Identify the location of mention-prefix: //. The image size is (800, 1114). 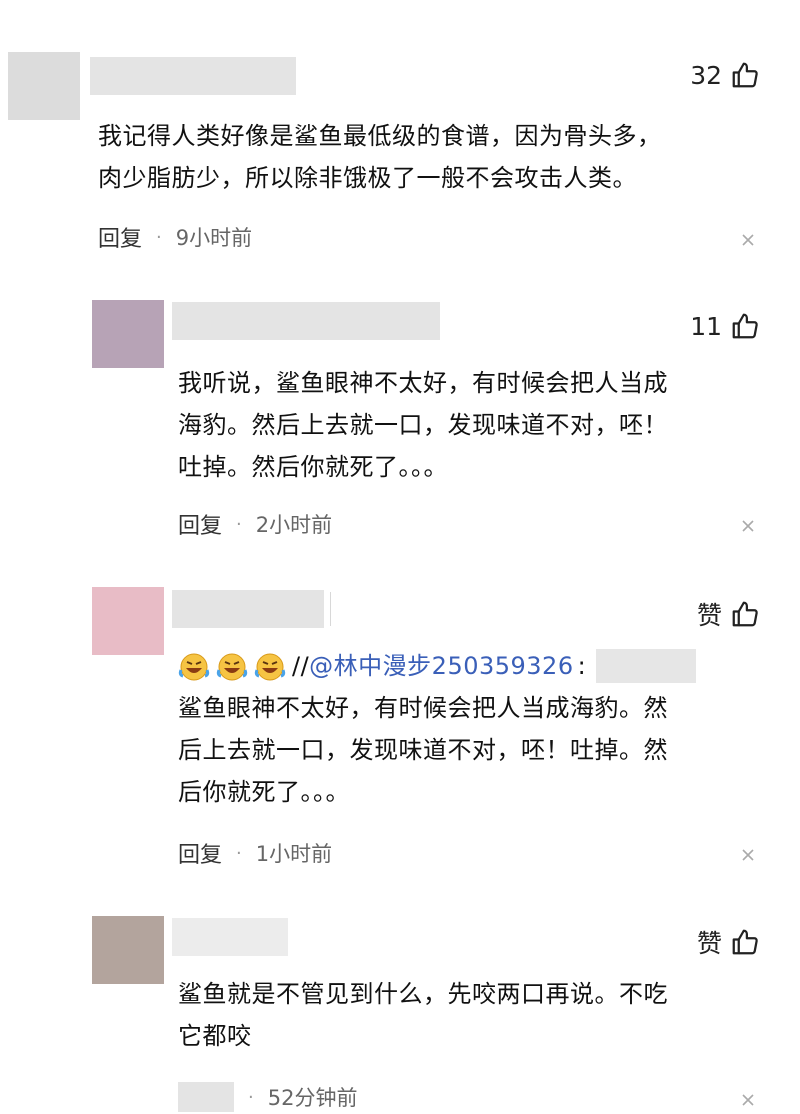
(301, 666).